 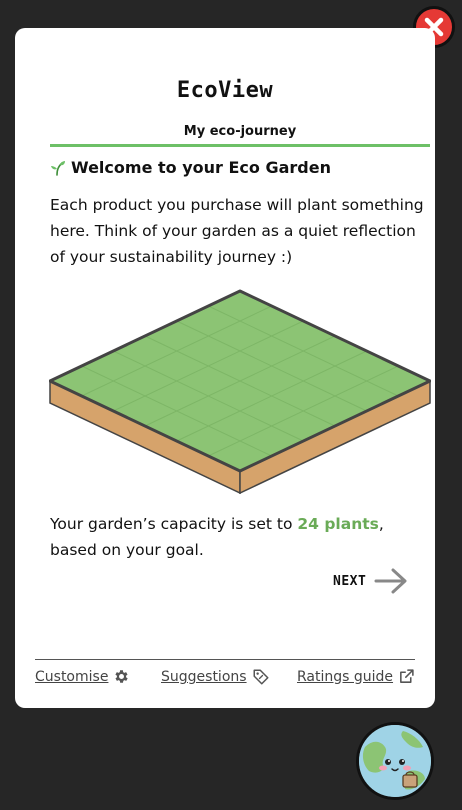 I want to click on welcome-heading: Welcome to your Eco Garden, so click(x=190, y=167).